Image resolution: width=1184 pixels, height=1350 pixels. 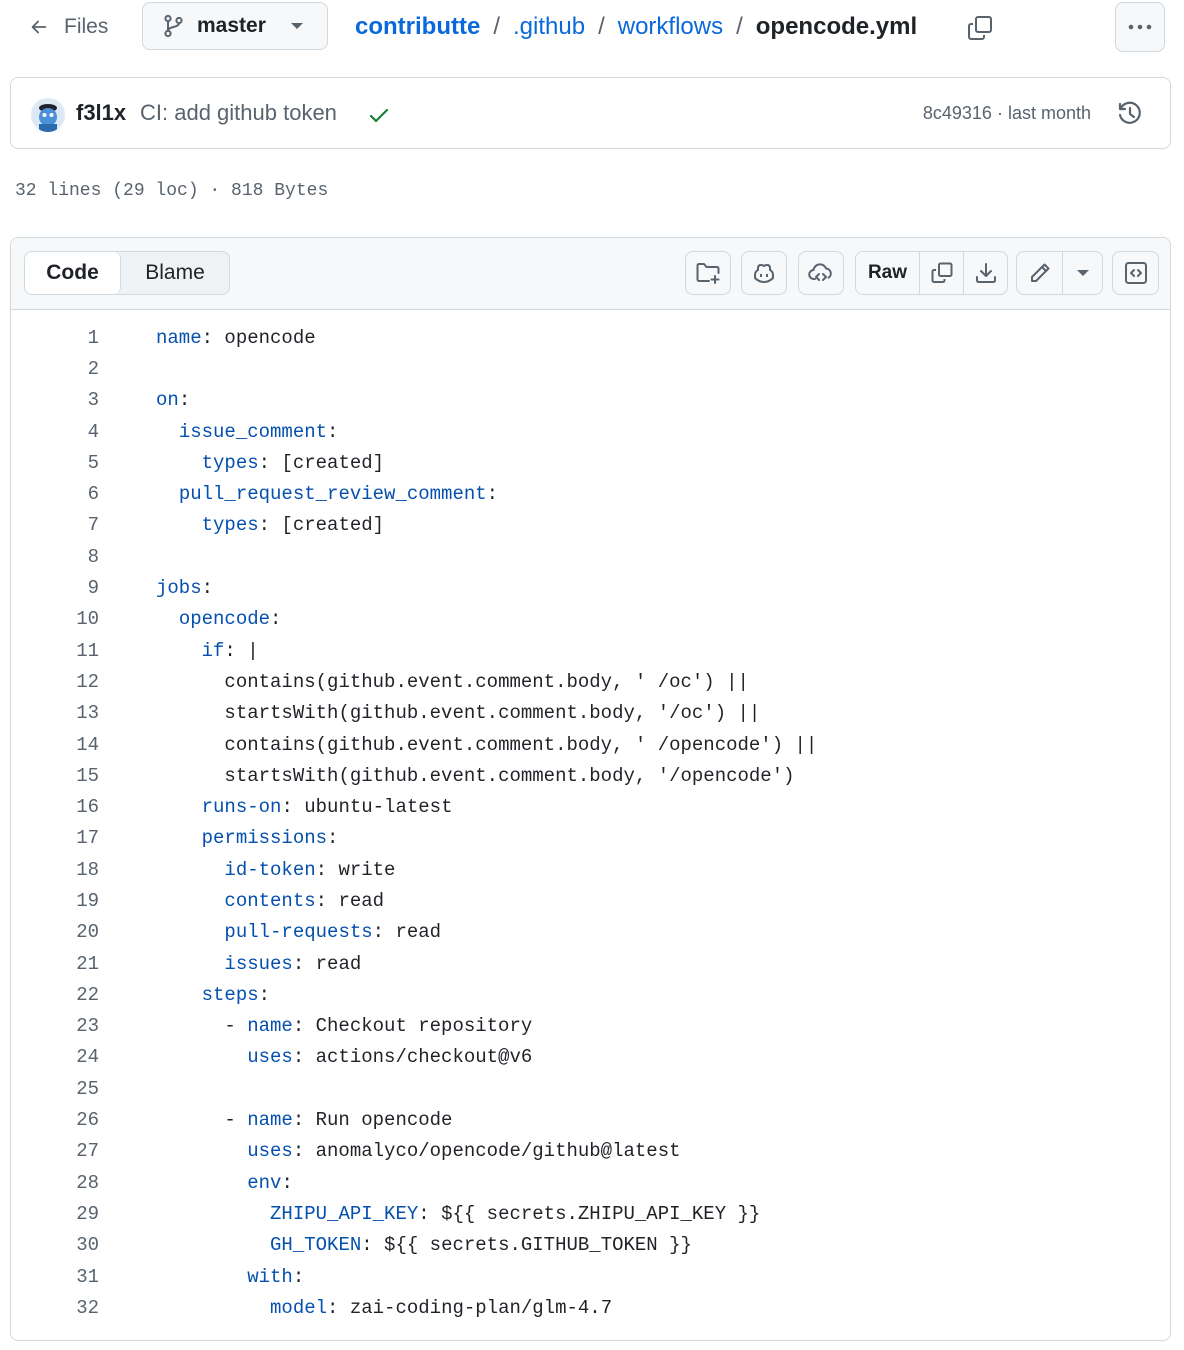 I want to click on line-number: 10, so click(x=55, y=619).